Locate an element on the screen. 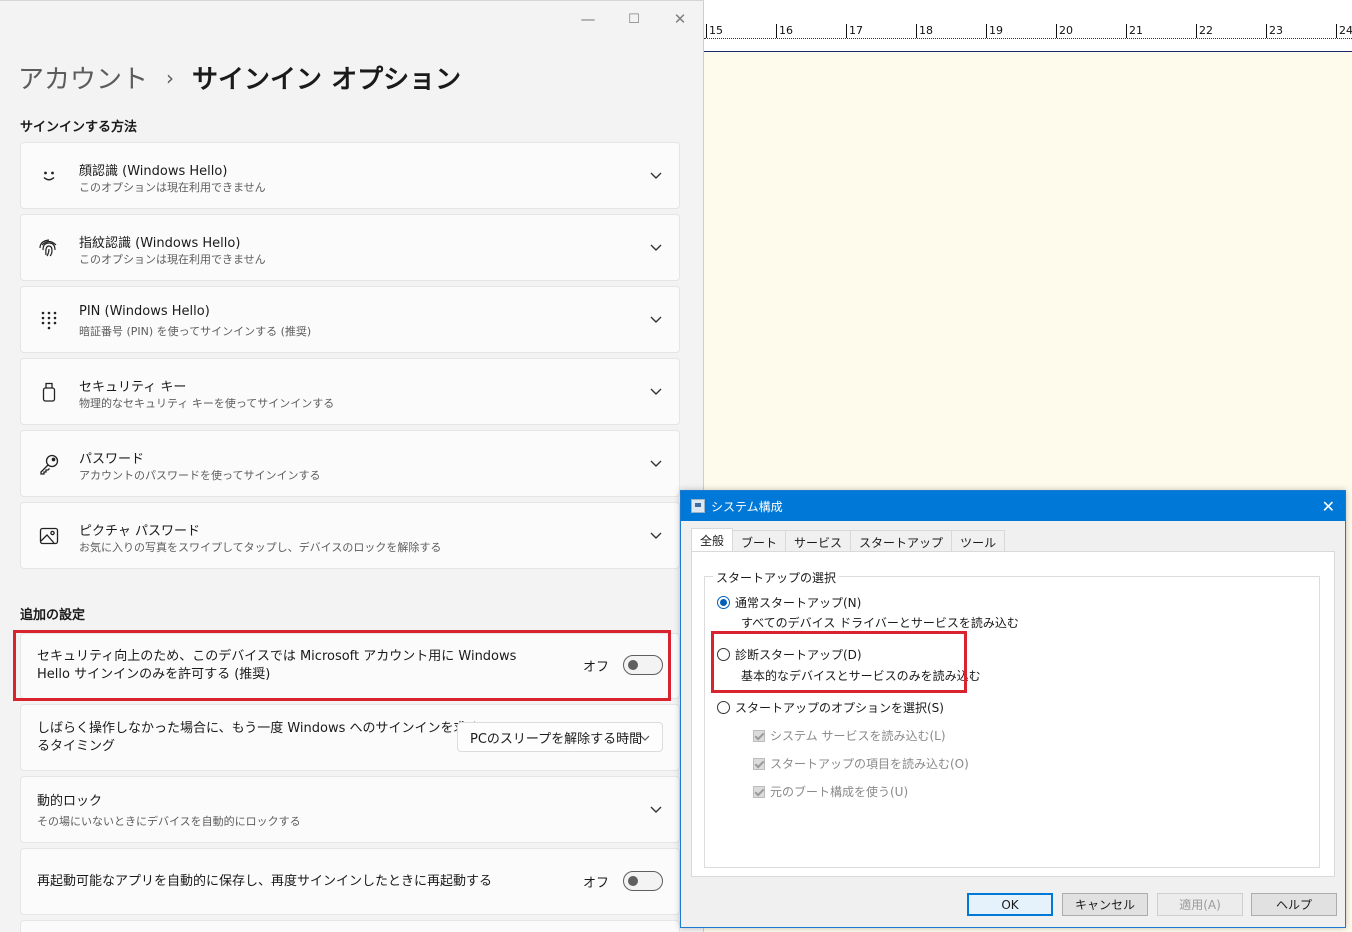  pin-keypad-icon is located at coordinates (49, 320).